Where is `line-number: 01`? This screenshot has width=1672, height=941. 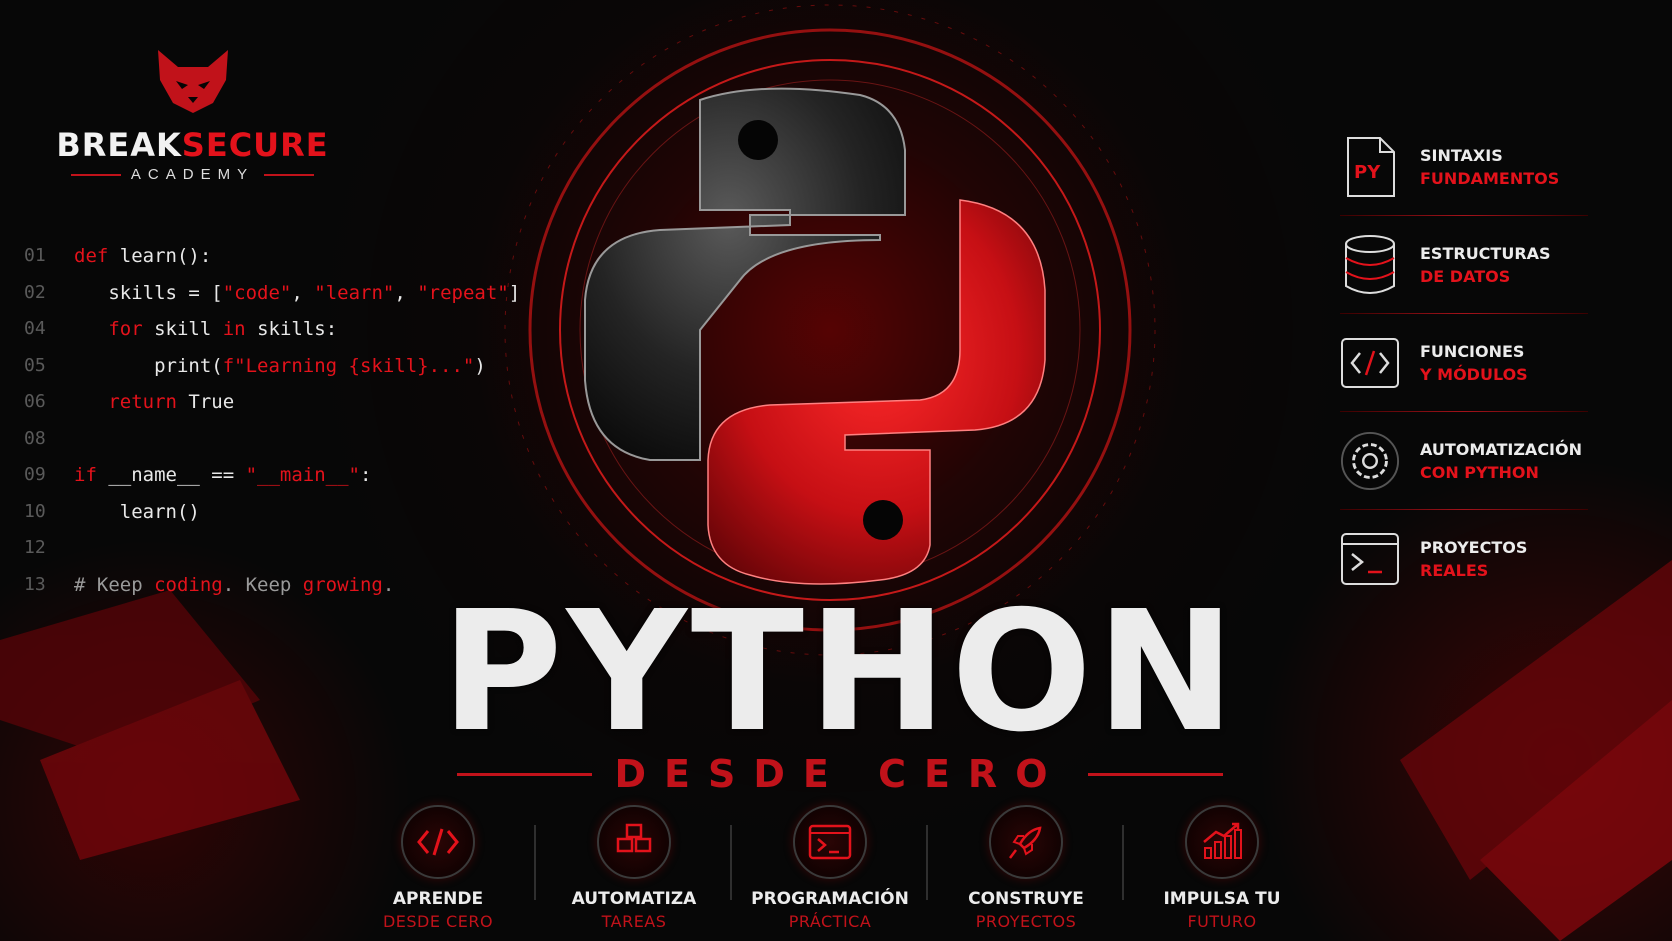 line-number: 01 is located at coordinates (35, 255).